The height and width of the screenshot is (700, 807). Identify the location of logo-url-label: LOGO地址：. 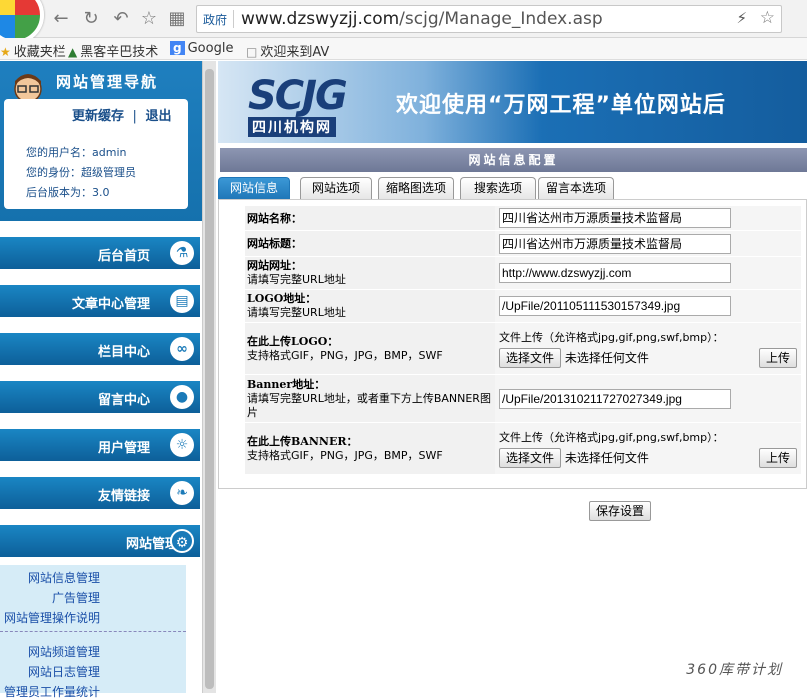
(370, 299).